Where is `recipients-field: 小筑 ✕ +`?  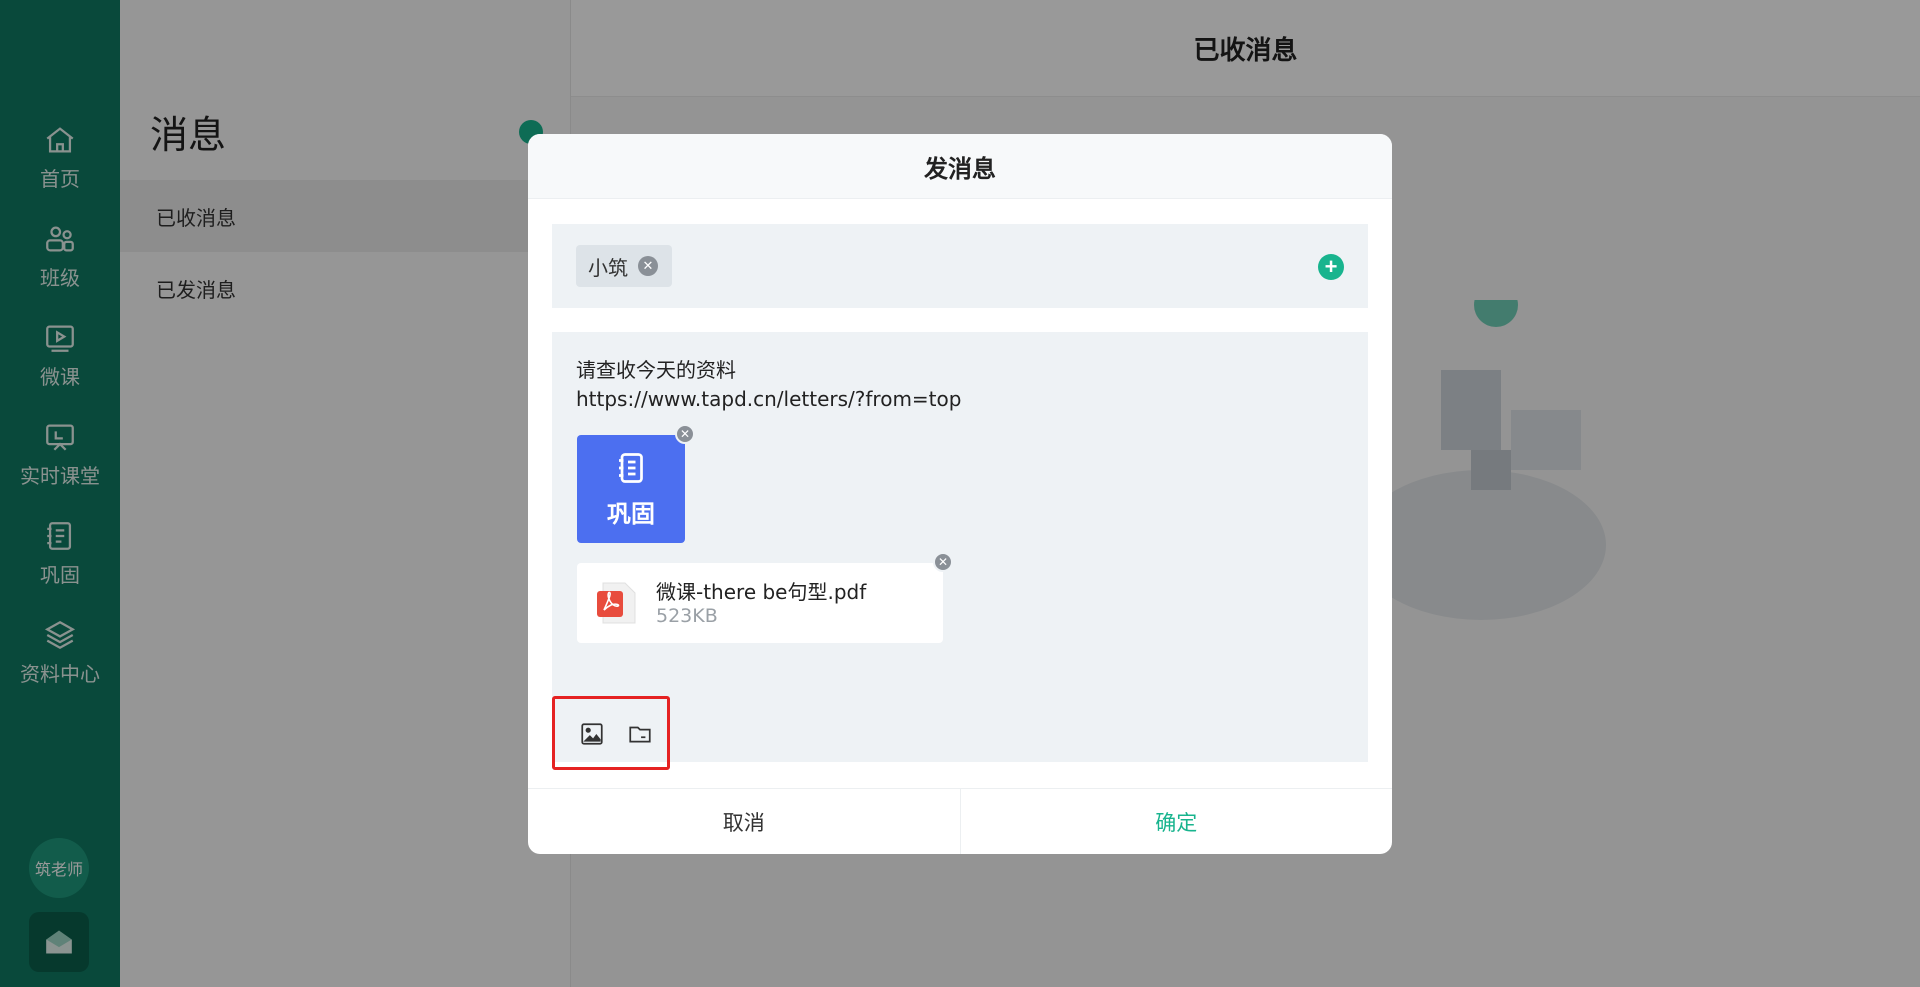 recipients-field: 小筑 ✕ + is located at coordinates (960, 266).